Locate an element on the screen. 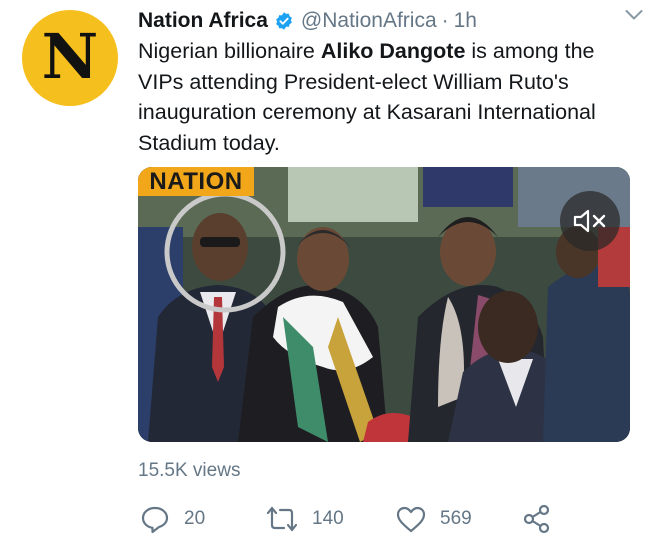  share-button is located at coordinates (537, 519).